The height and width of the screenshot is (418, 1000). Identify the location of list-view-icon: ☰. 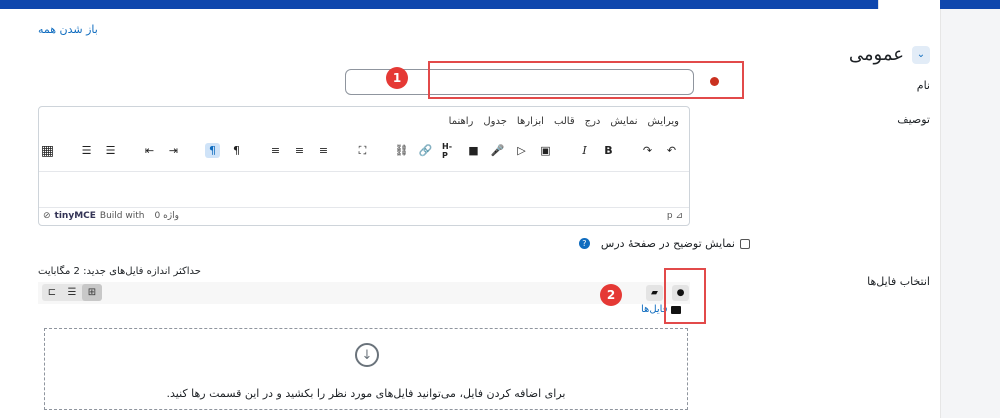
(72, 292).